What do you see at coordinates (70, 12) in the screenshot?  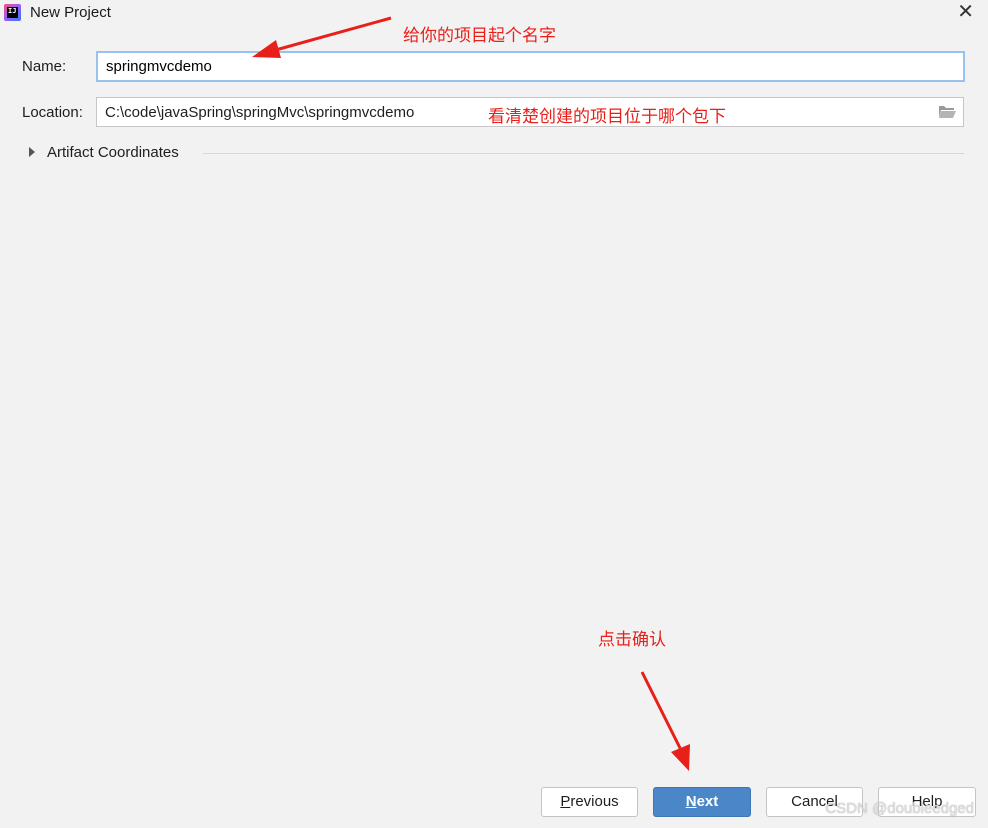 I see `window-title: New Project` at bounding box center [70, 12].